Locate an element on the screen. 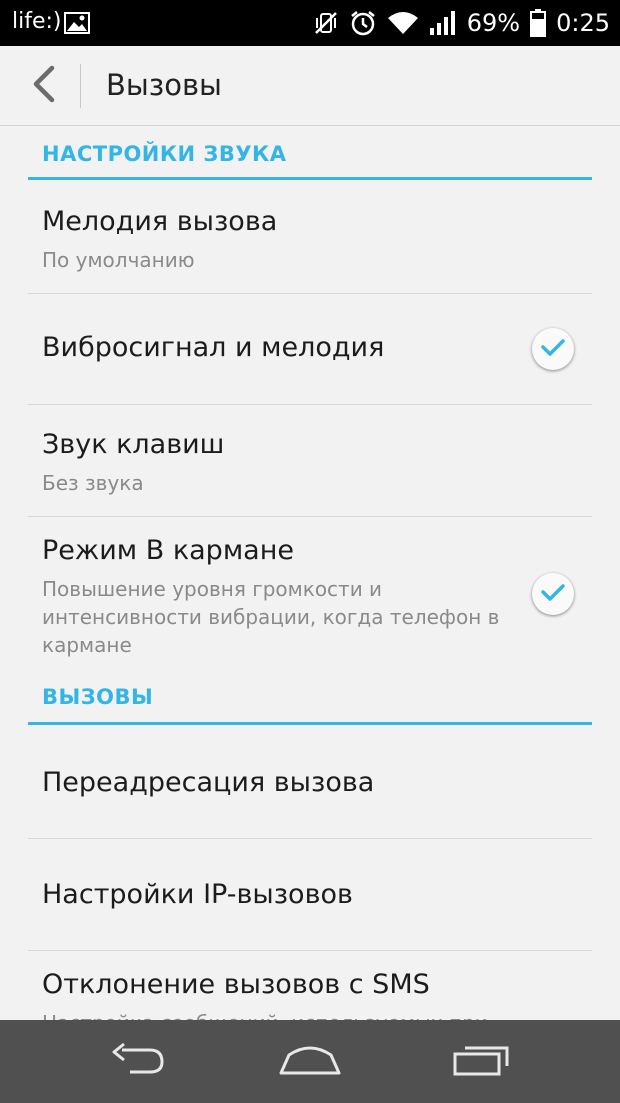 The image size is (620, 1103). action-bar: Вызовы is located at coordinates (310, 86).